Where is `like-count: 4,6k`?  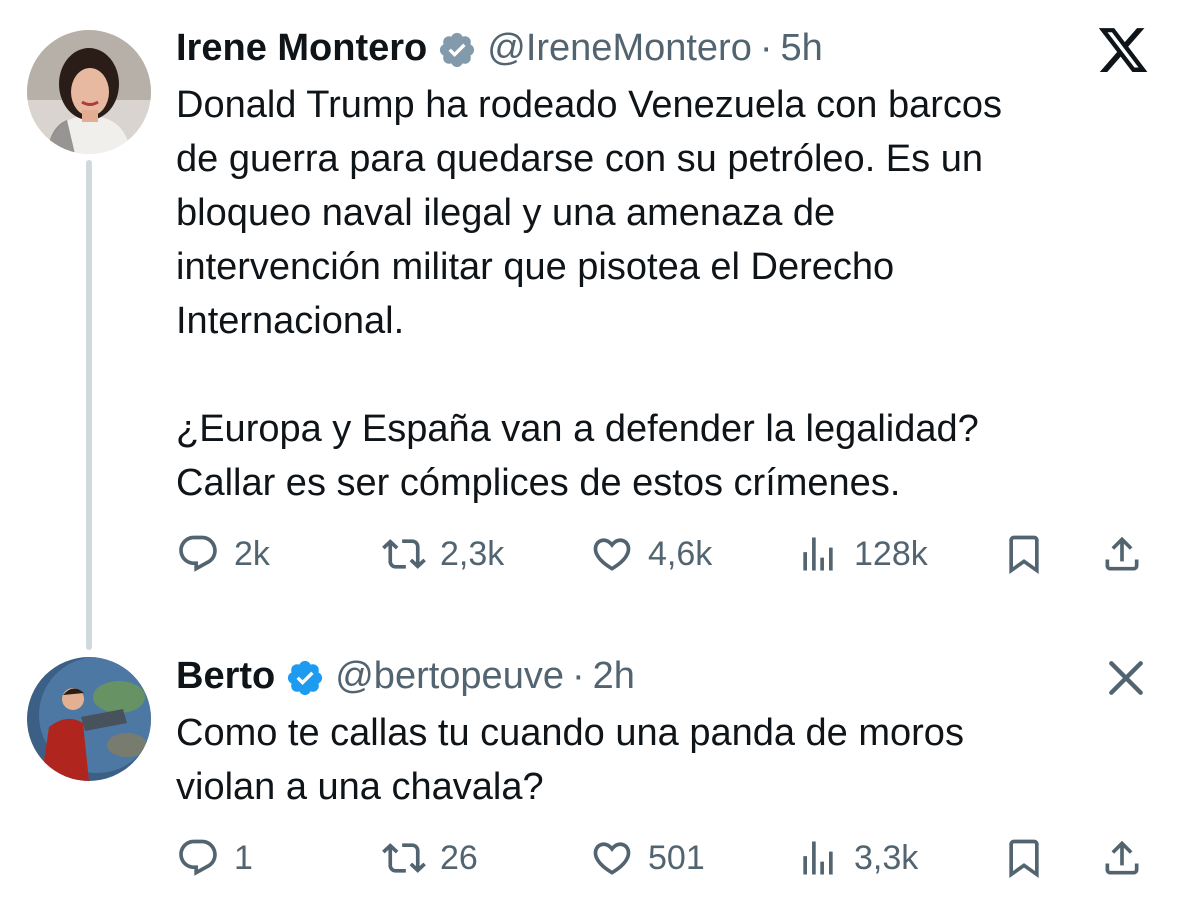
like-count: 4,6k is located at coordinates (680, 553).